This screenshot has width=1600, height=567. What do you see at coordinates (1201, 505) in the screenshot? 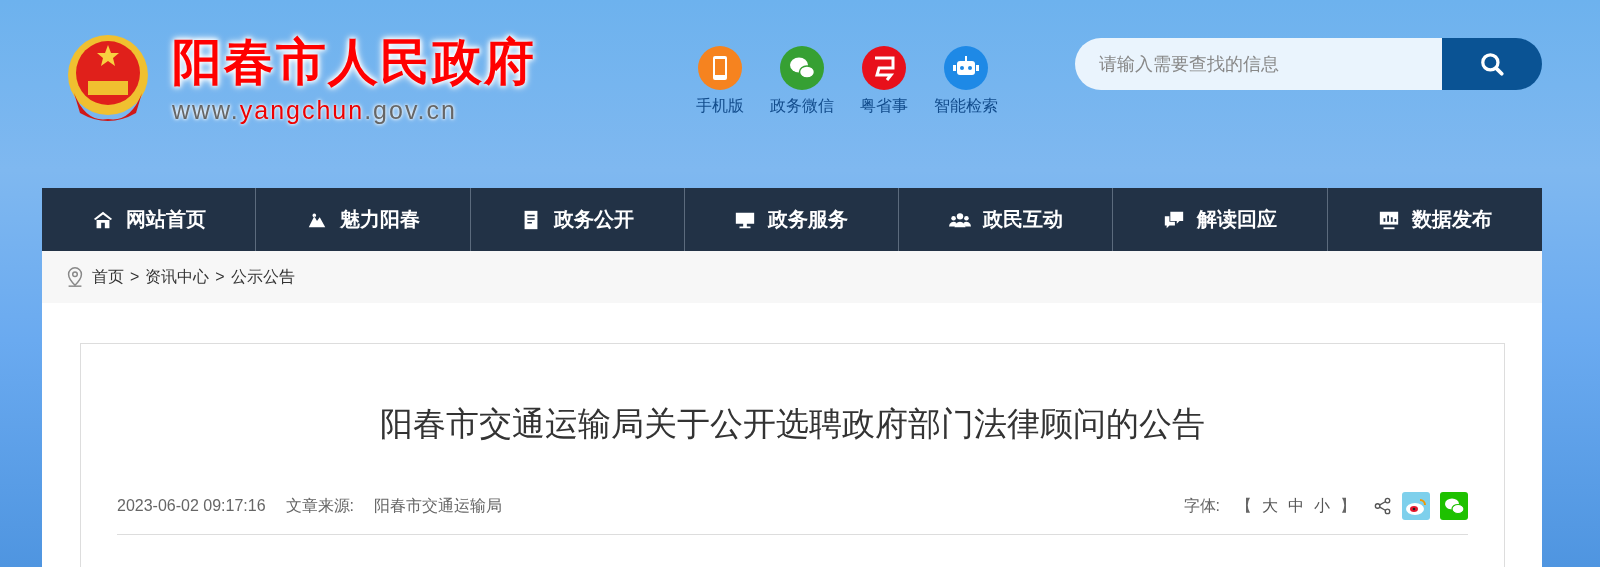
I see `font-size-label: 字体:` at bounding box center [1201, 505].